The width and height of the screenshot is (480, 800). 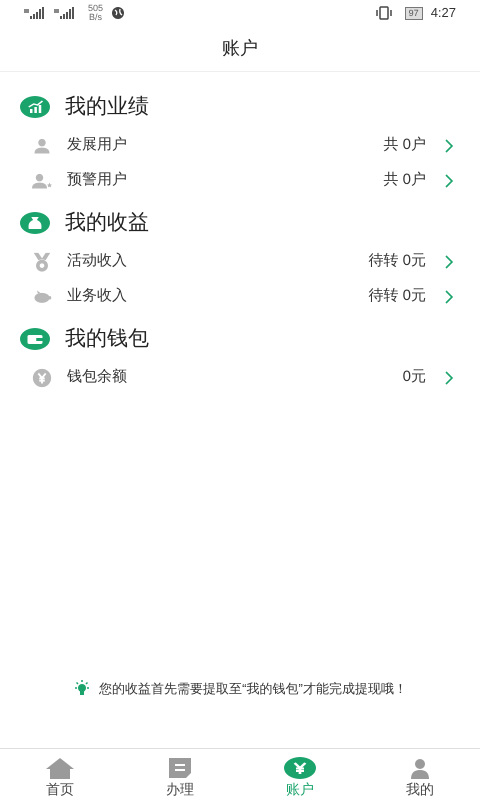 I want to click on clock: 4:27, so click(x=443, y=13).